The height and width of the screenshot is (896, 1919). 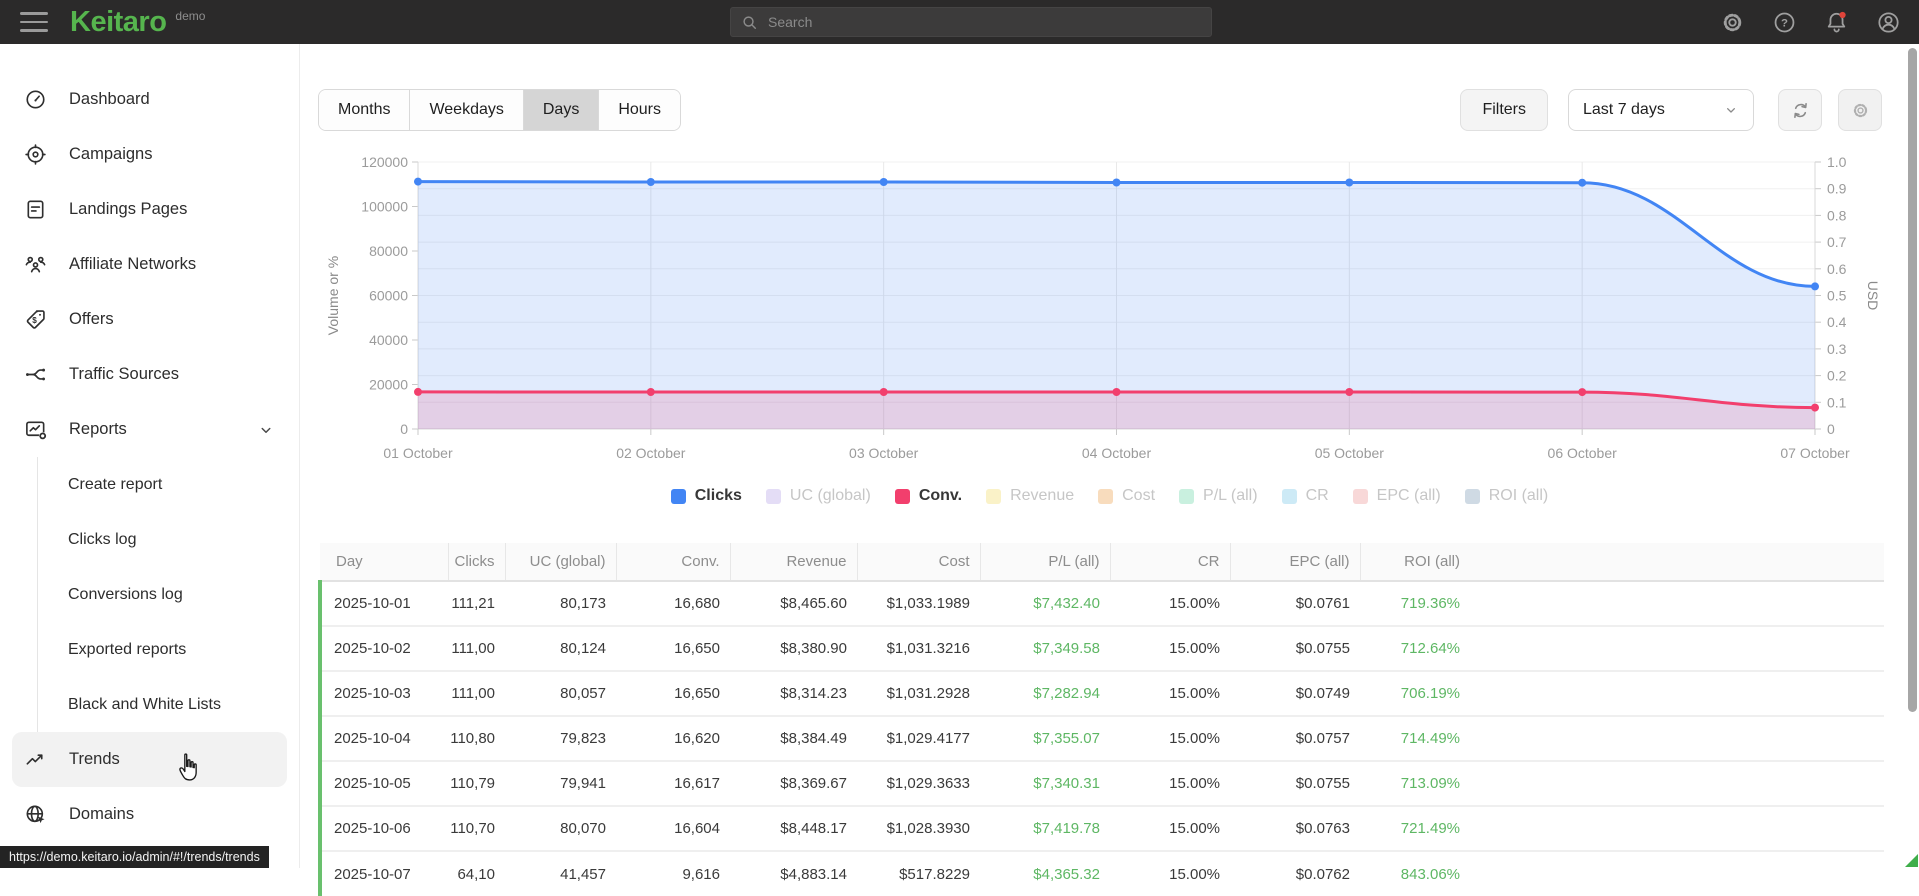 I want to click on svg-text: 0.8, so click(x=1837, y=215).